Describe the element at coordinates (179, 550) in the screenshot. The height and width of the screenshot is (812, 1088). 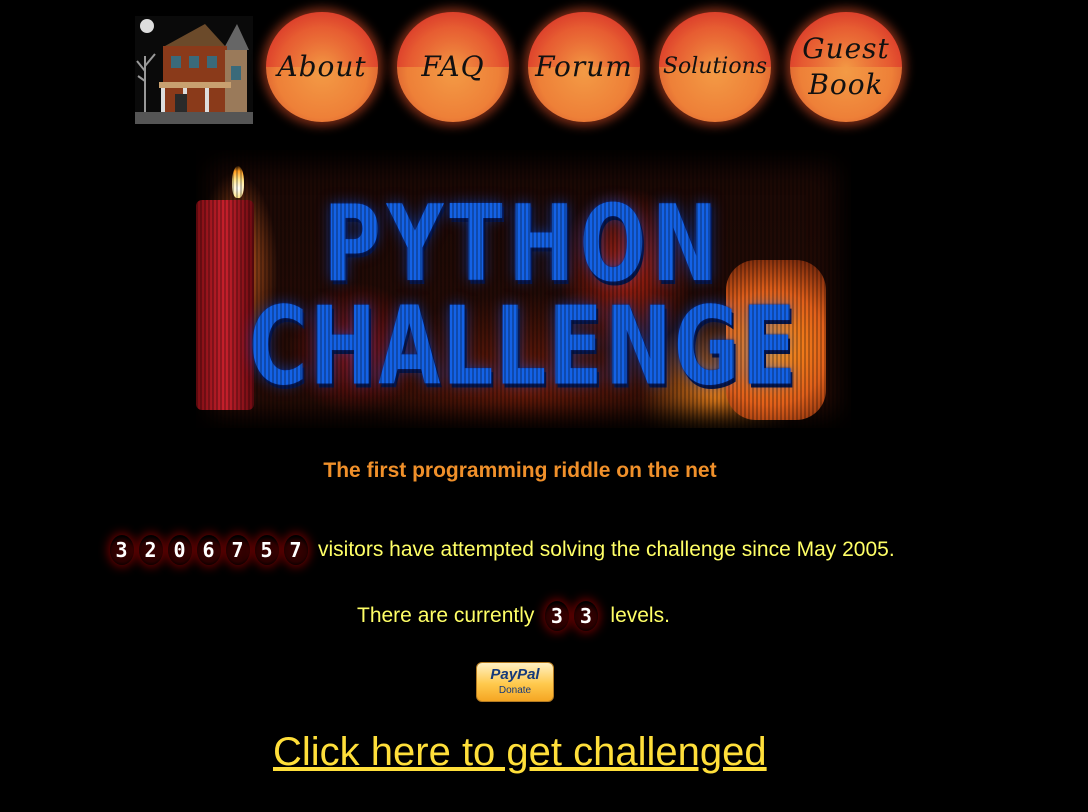
I see `counter-digit: 0` at that location.